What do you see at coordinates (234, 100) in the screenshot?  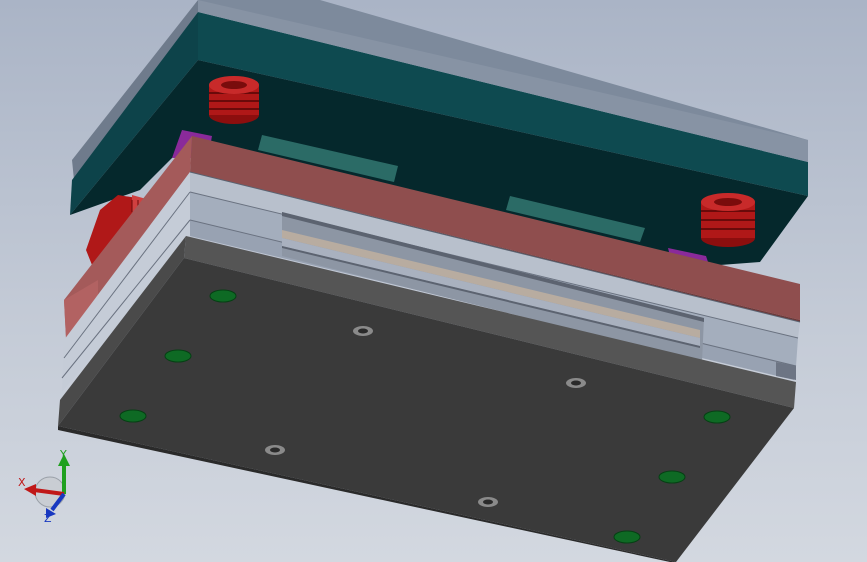 I see `spring-top-left` at bounding box center [234, 100].